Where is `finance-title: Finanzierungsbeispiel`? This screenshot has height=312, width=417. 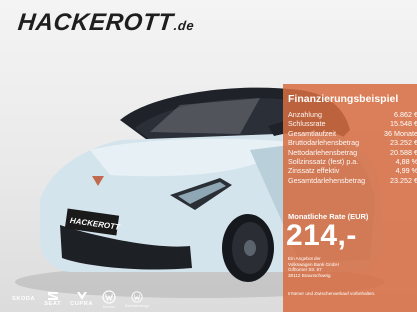 finance-title: Finanzierungsbeispiel is located at coordinates (343, 99).